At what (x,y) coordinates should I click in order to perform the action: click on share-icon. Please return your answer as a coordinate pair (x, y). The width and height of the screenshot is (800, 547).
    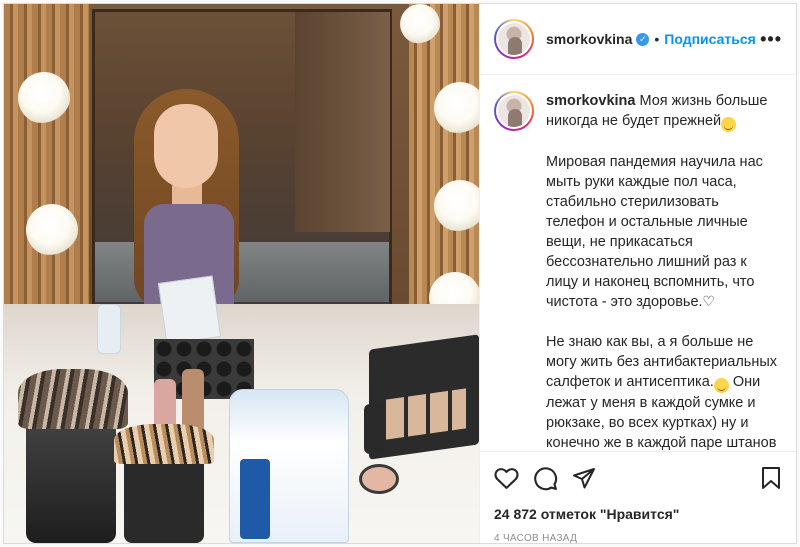
    Looking at the image, I should click on (584, 478).